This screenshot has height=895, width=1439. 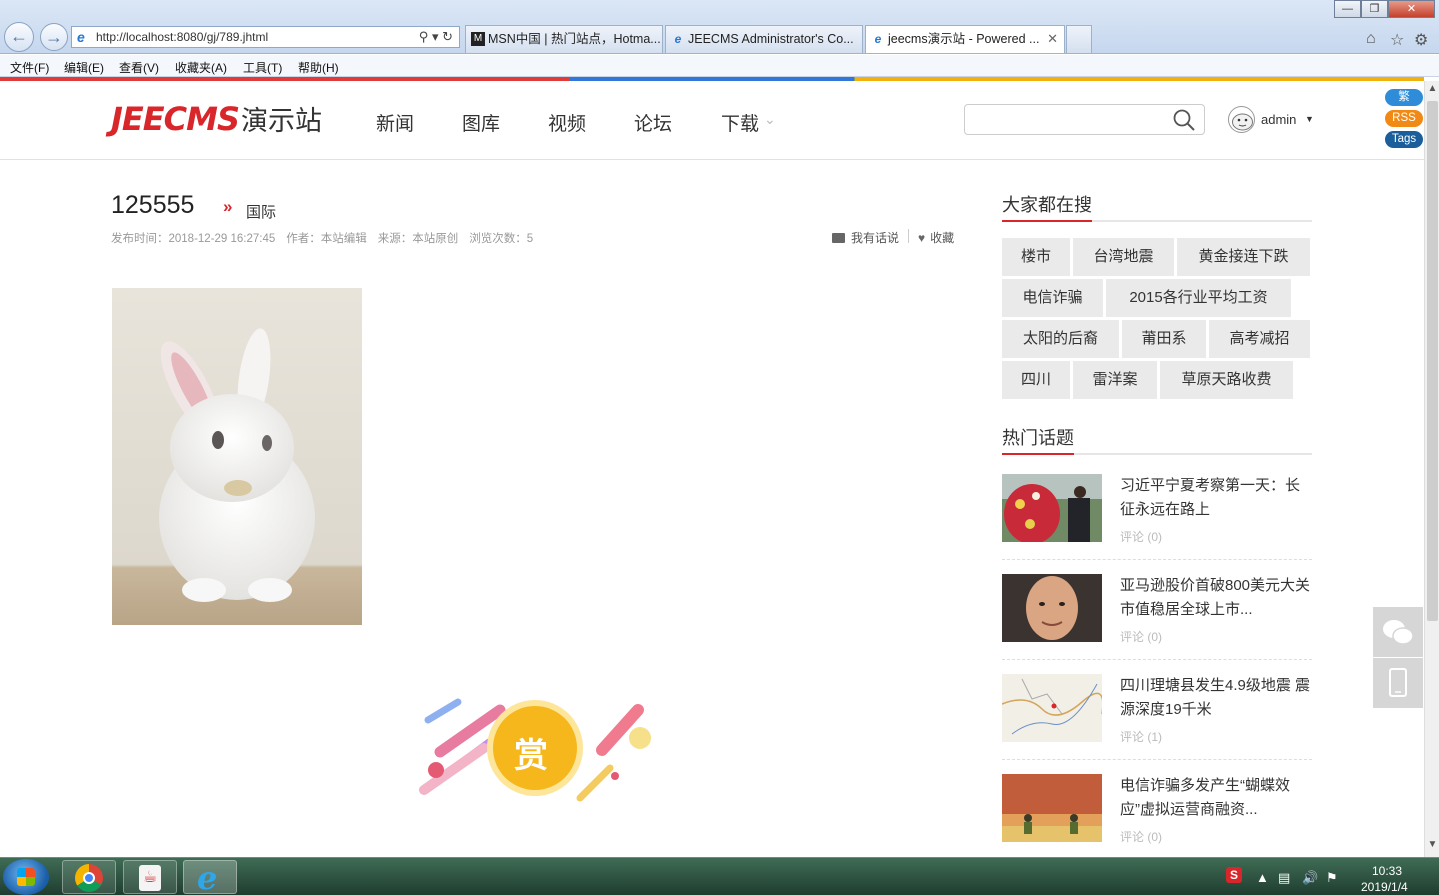 What do you see at coordinates (567, 122) in the screenshot?
I see `nav-video: 视频` at bounding box center [567, 122].